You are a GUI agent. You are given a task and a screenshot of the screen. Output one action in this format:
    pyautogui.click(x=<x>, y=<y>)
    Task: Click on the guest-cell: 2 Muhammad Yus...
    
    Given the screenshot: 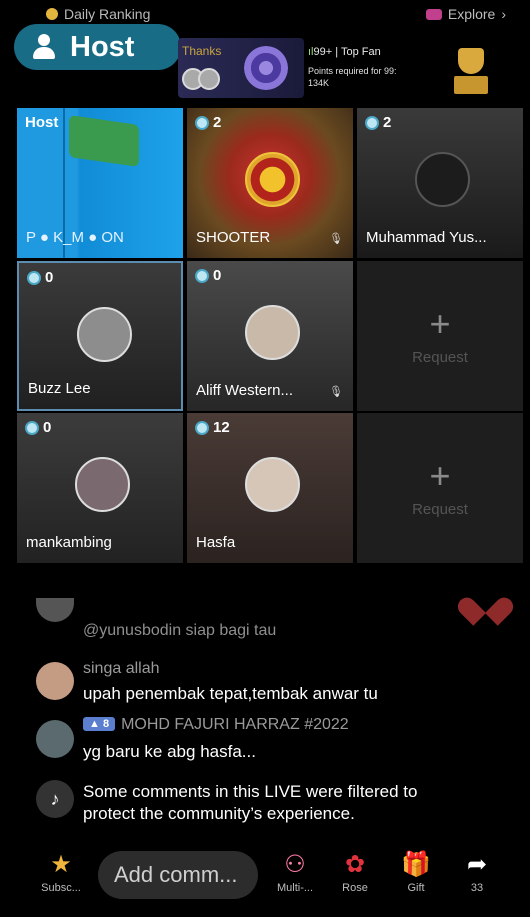 What is the action you would take?
    pyautogui.click(x=440, y=183)
    